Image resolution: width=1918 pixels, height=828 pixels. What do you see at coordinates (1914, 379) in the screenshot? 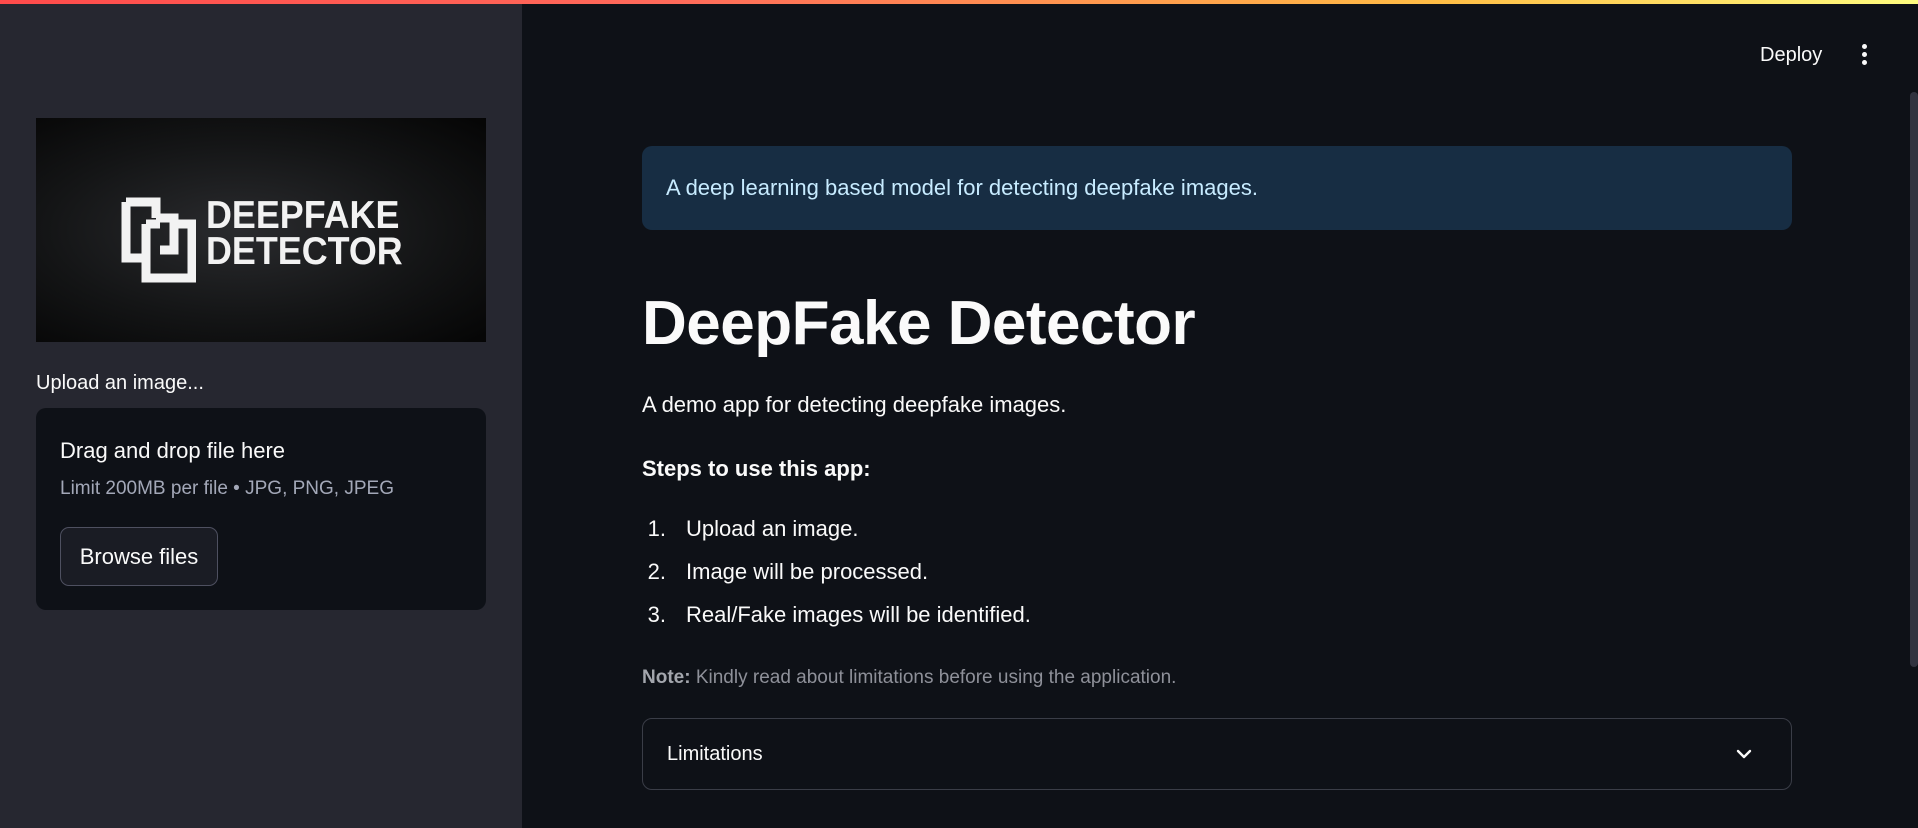
I see `main-scrollbar` at bounding box center [1914, 379].